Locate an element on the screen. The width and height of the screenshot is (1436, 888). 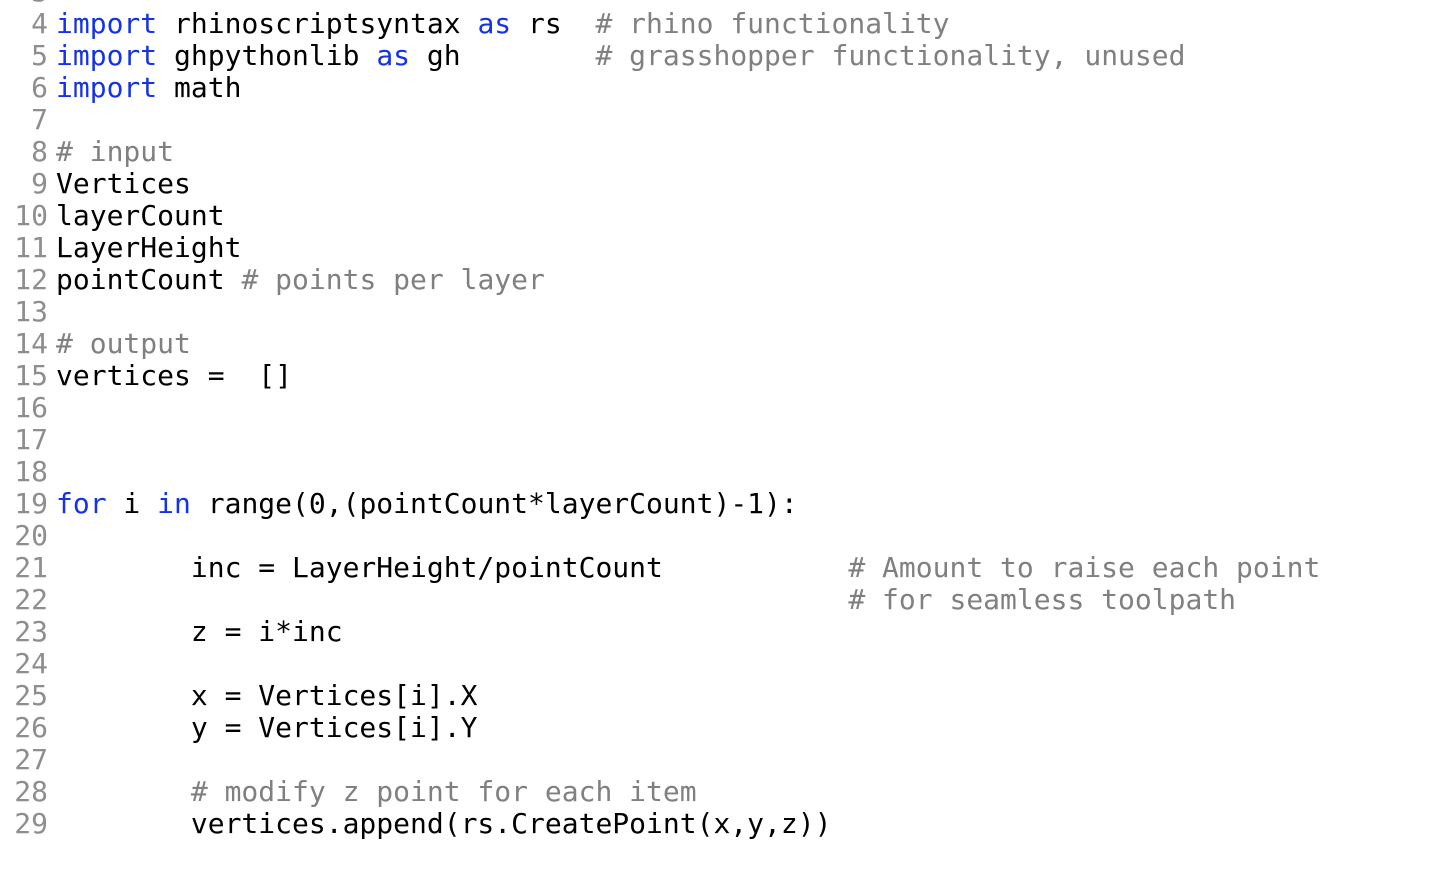
code-token: ghpythonlib is located at coordinates (267, 55).